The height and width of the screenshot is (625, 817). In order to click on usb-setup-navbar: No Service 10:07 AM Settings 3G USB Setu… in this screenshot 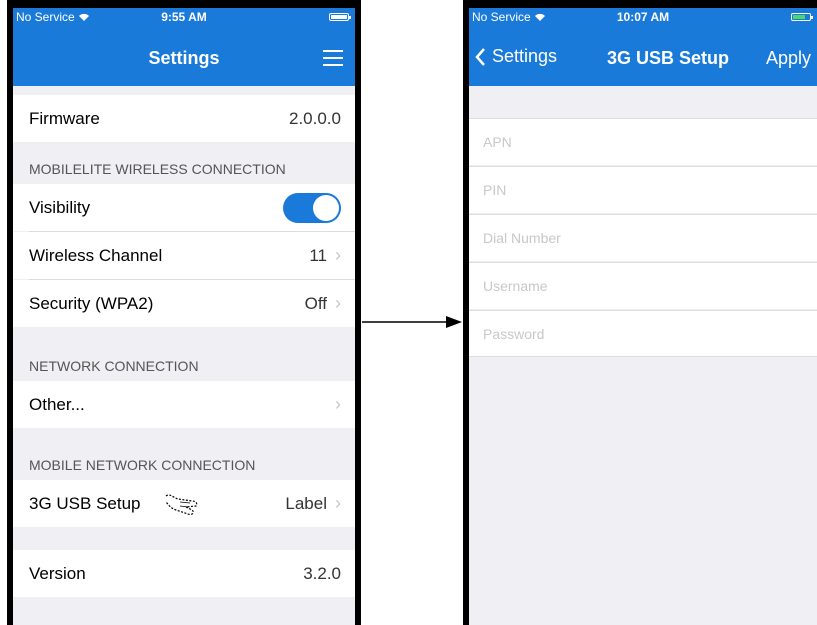, I will do `click(643, 47)`.